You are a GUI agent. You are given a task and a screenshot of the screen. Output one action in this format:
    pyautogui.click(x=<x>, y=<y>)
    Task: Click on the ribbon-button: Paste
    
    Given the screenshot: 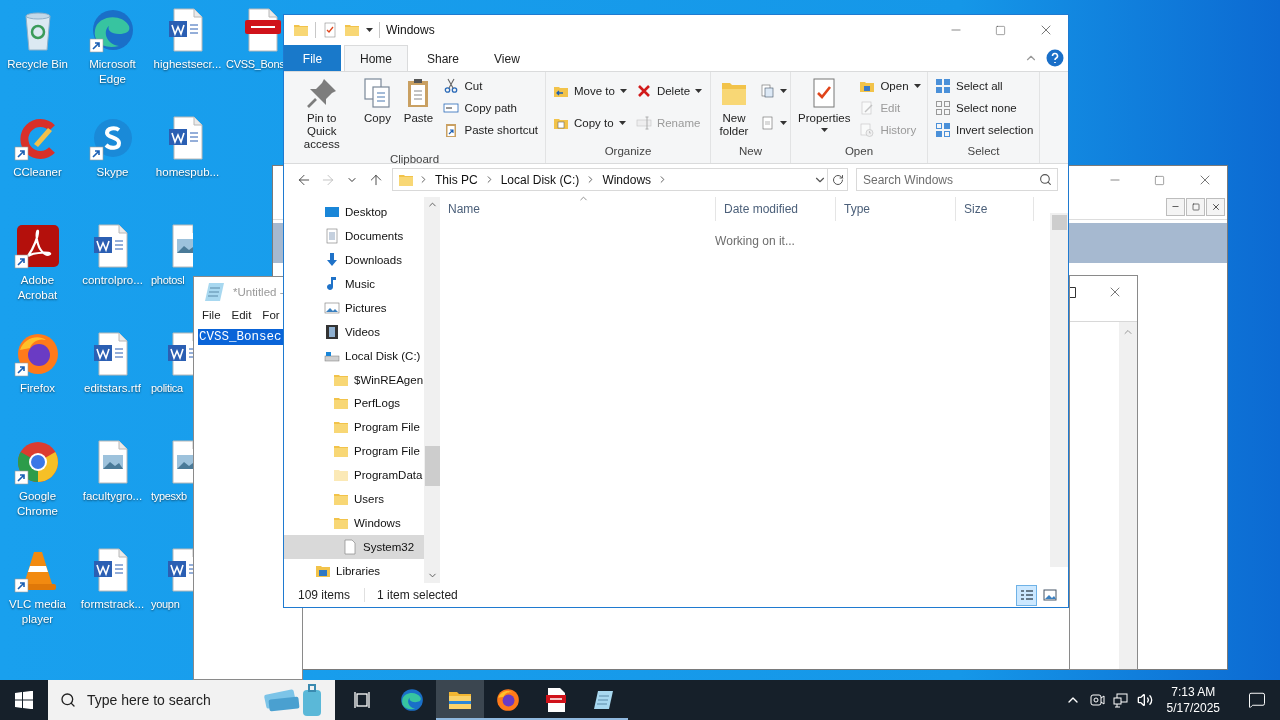 What is the action you would take?
    pyautogui.click(x=418, y=114)
    